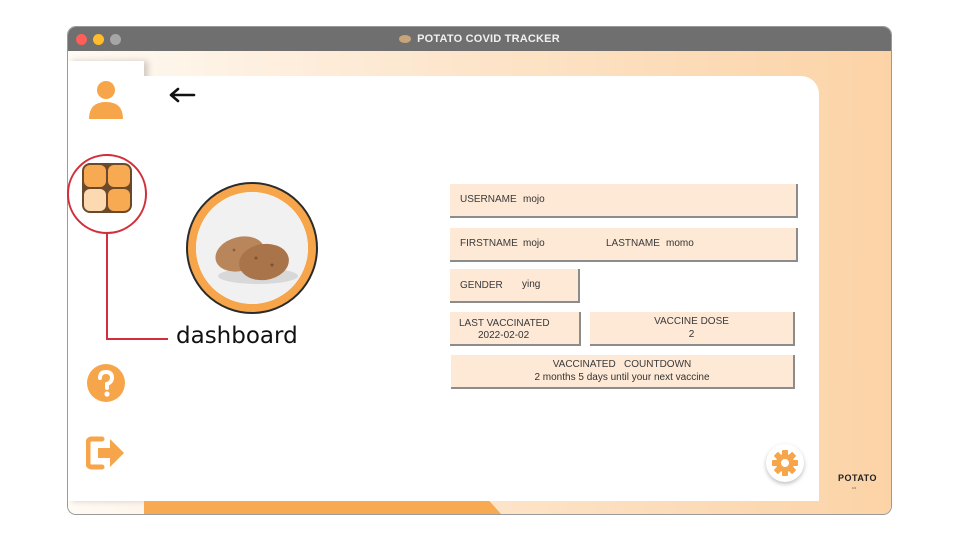  Describe the element at coordinates (624, 201) in the screenshot. I see `username-field: USERNAME mojo` at that location.